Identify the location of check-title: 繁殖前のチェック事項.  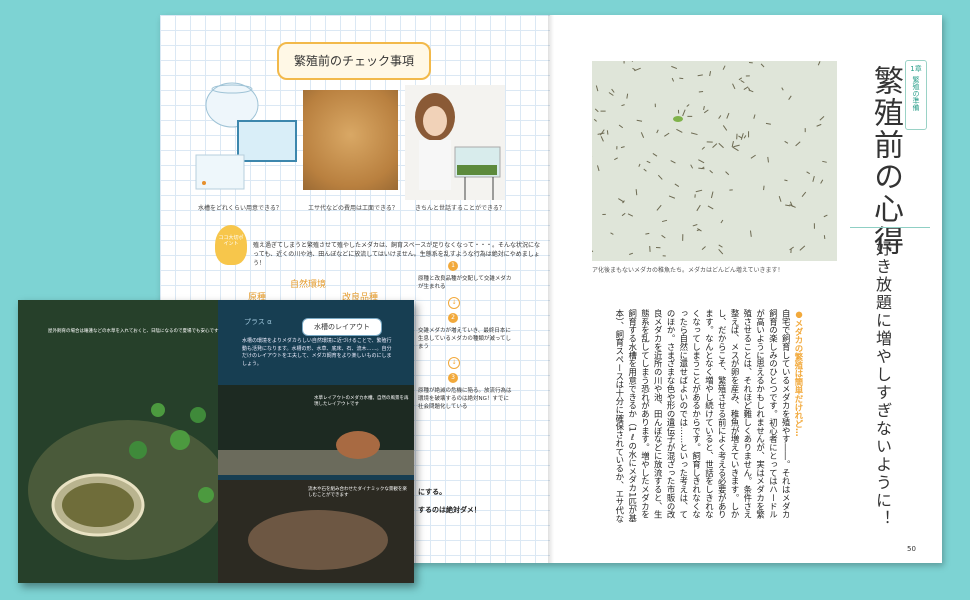
(354, 61).